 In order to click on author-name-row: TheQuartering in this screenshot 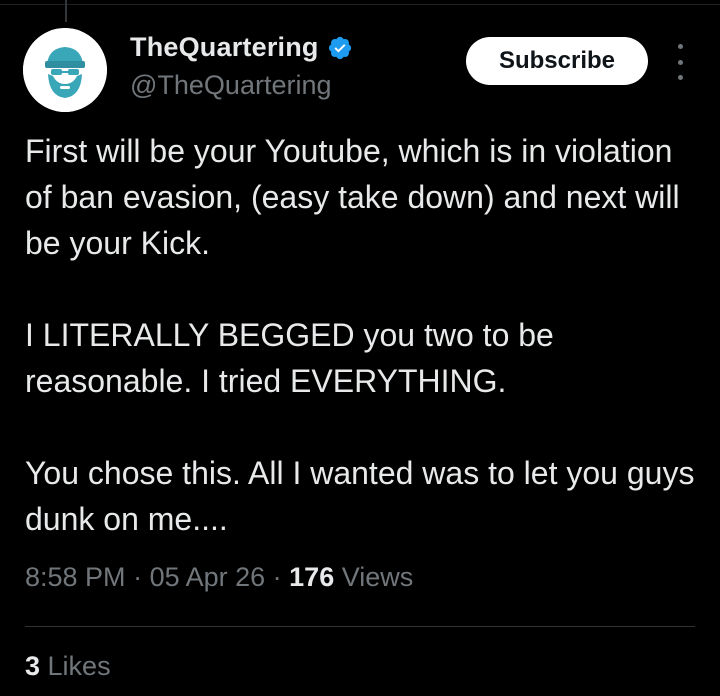, I will do `click(241, 47)`.